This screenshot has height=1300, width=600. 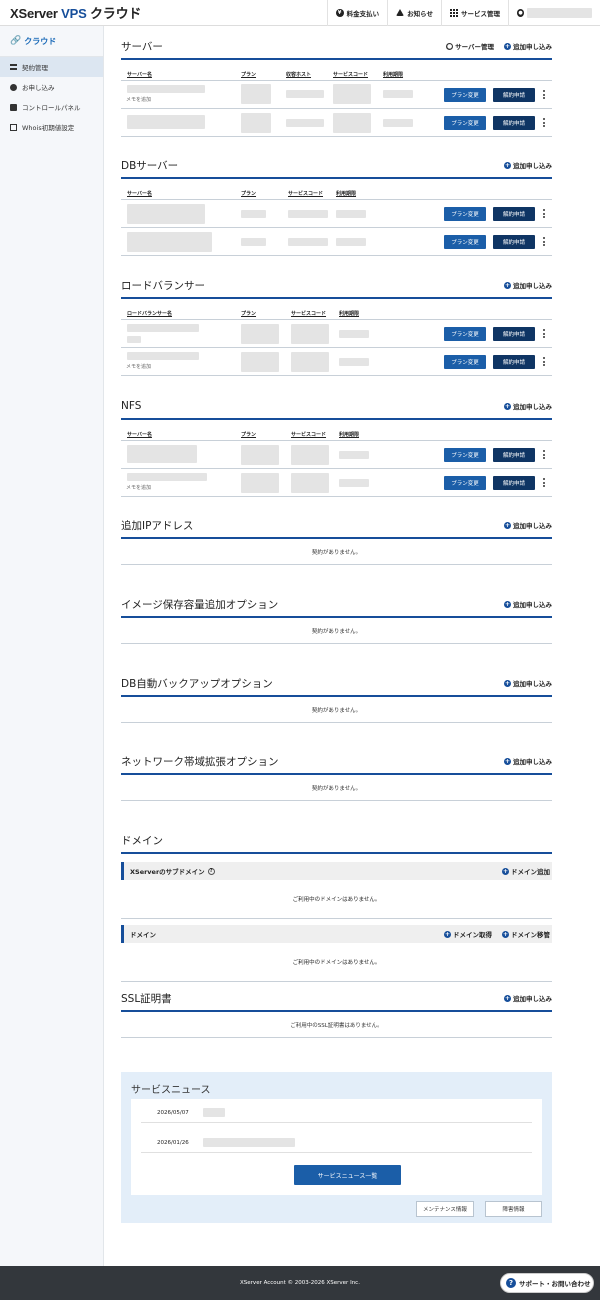 I want to click on news-item: 2026/05/07, so click(x=336, y=1113).